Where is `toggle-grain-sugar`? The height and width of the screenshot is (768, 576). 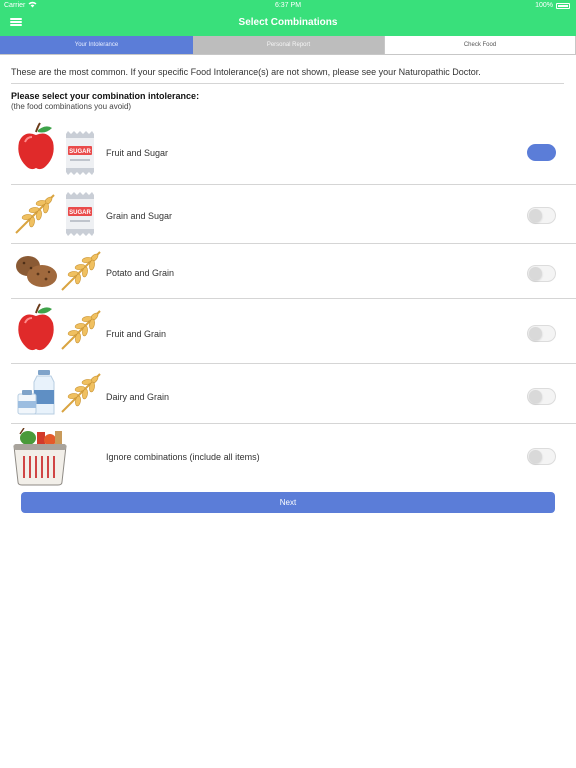
toggle-grain-sugar is located at coordinates (541, 215).